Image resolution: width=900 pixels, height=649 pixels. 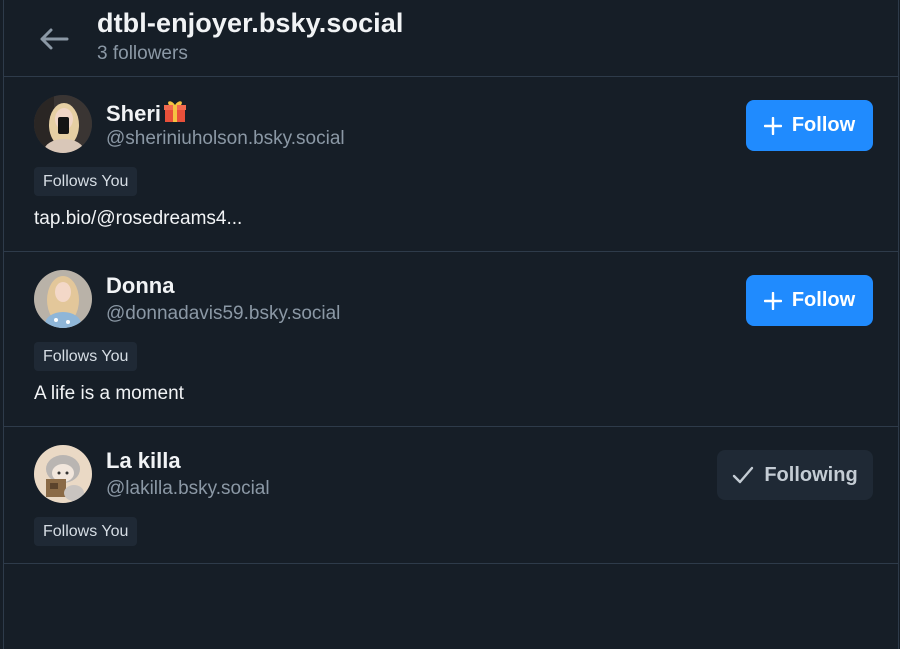 I want to click on back-button, so click(x=54, y=39).